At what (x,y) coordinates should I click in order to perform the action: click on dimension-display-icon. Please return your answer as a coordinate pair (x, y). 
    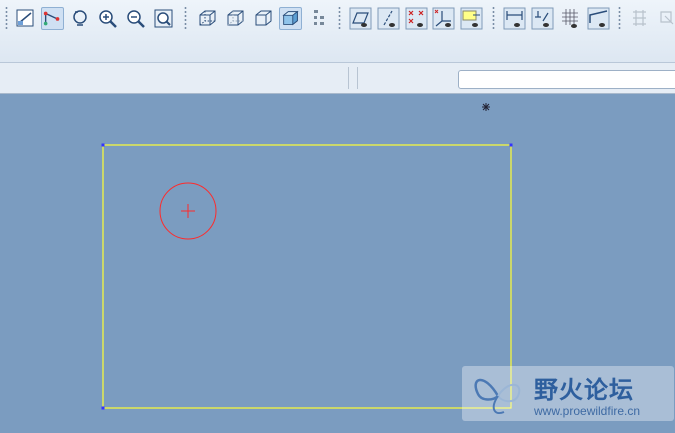
    Looking at the image, I should click on (514, 18).